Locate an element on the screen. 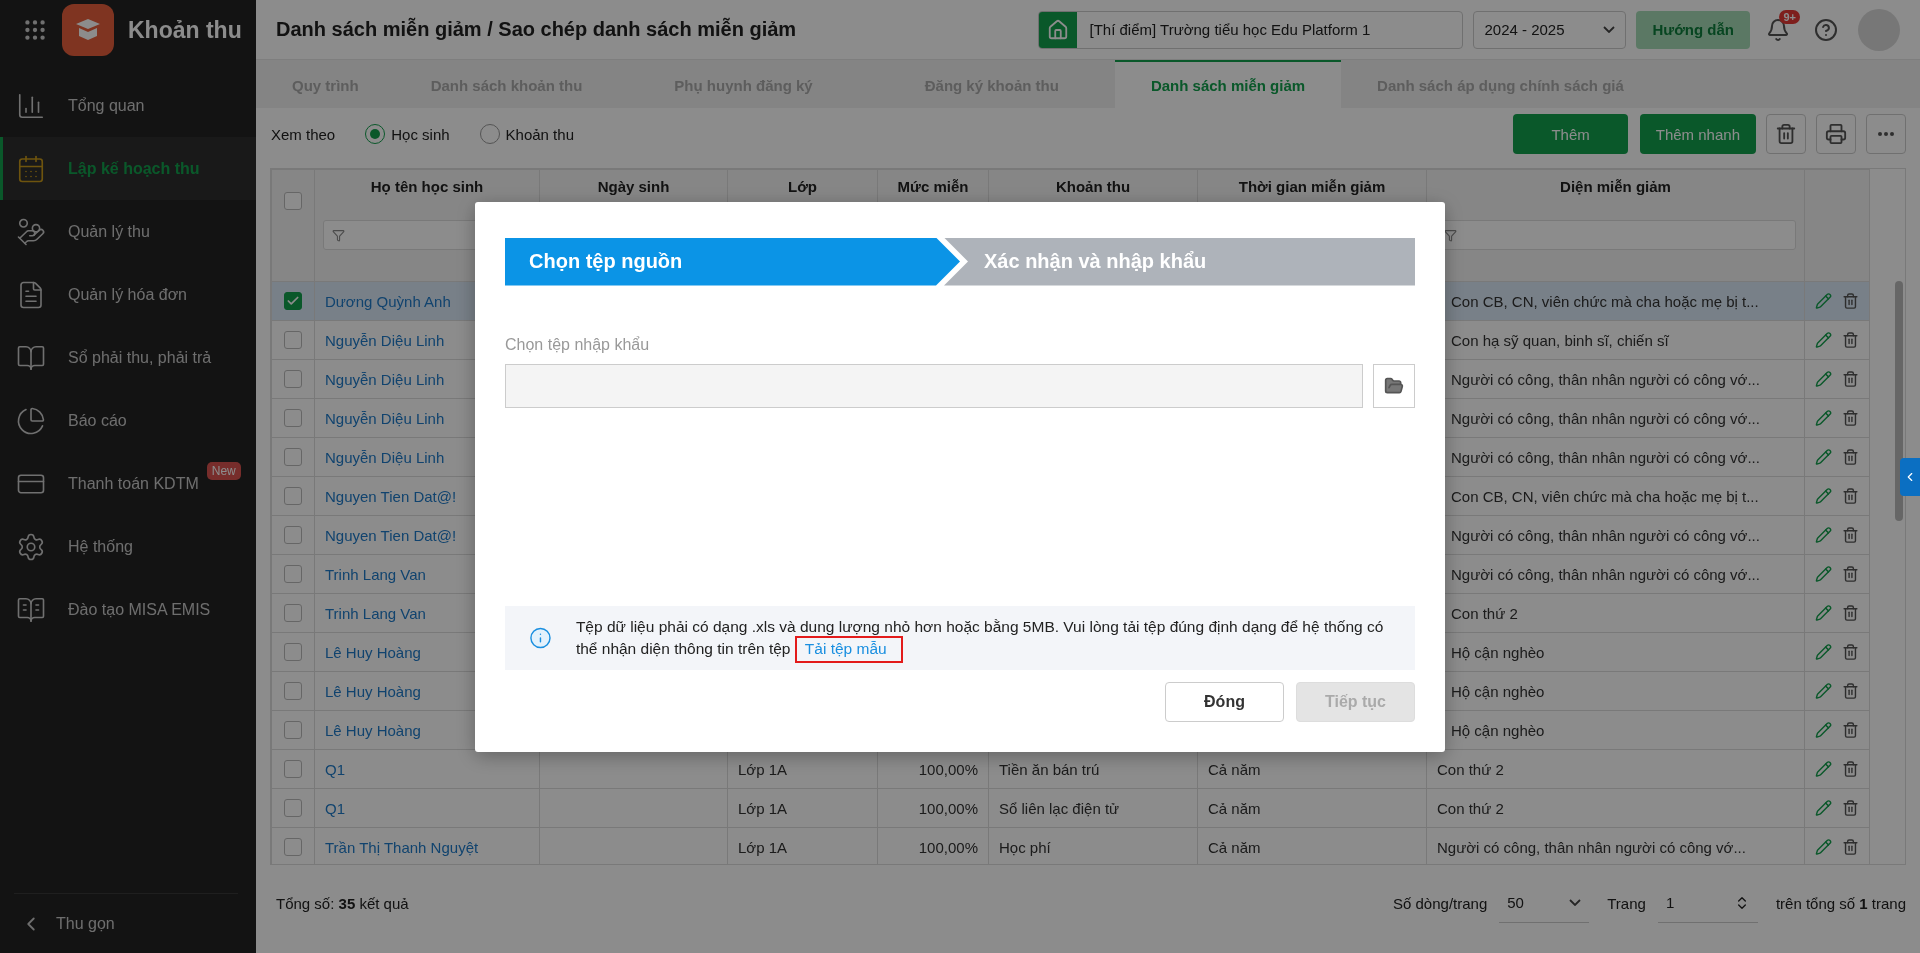 The height and width of the screenshot is (953, 1920). sidebar-item: Quản lý hóa đơn is located at coordinates (128, 294).